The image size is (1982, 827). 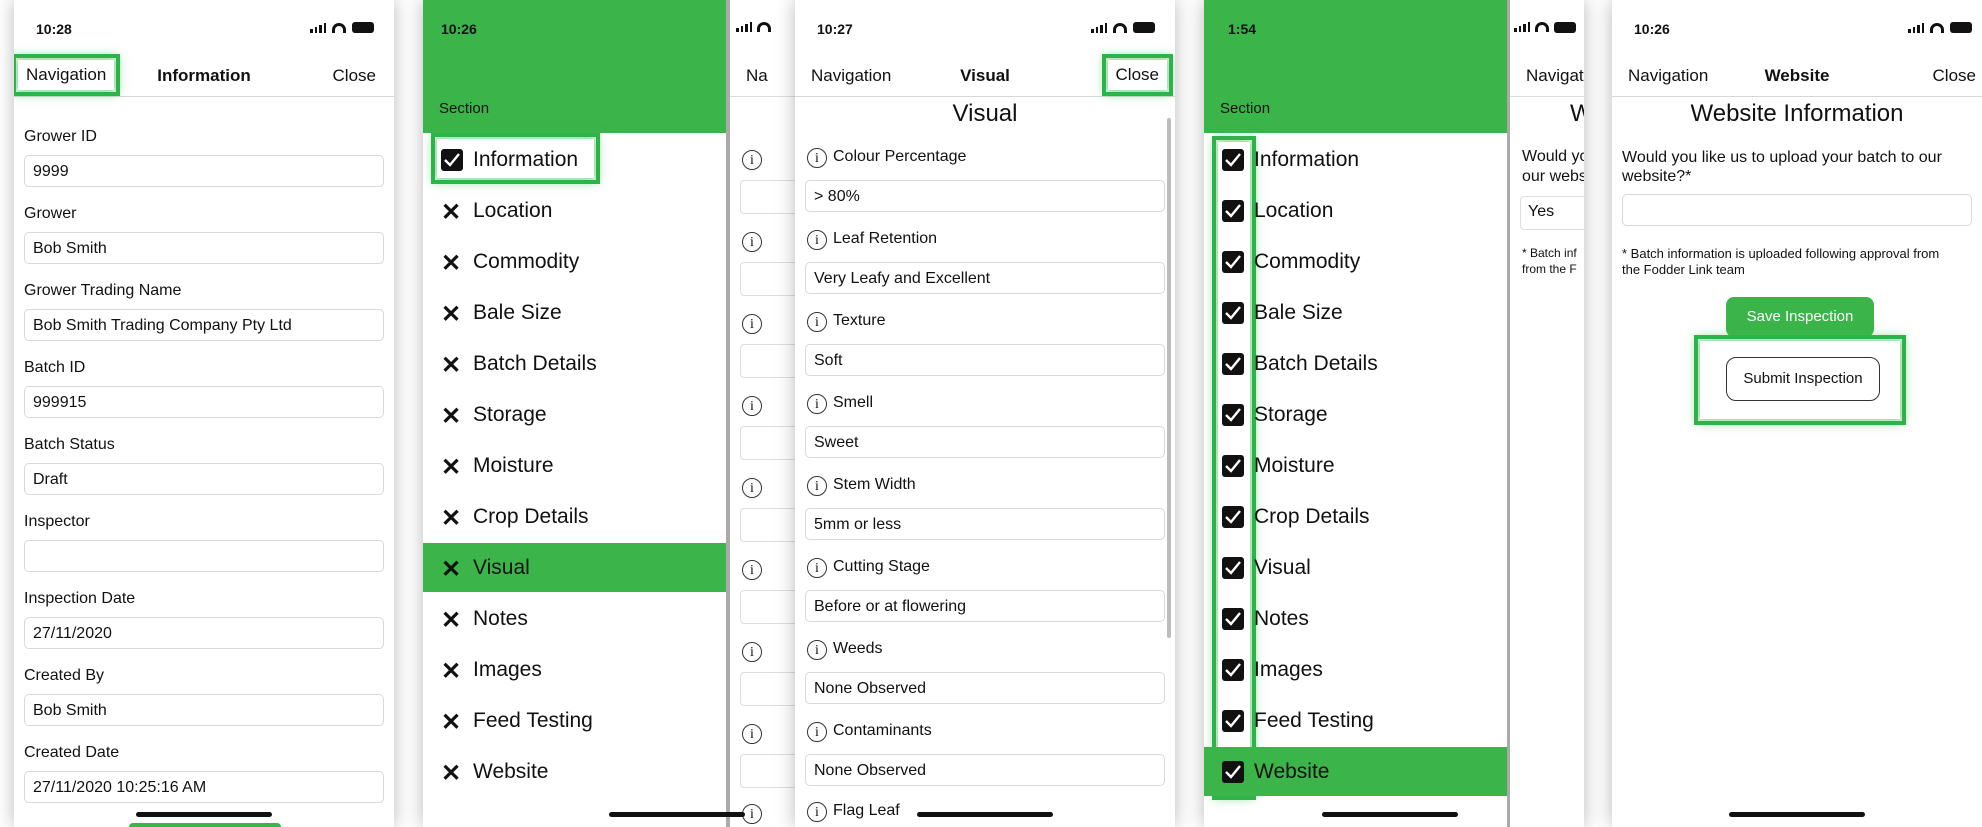 What do you see at coordinates (80, 598) in the screenshot?
I see `field-label: Inspection Date` at bounding box center [80, 598].